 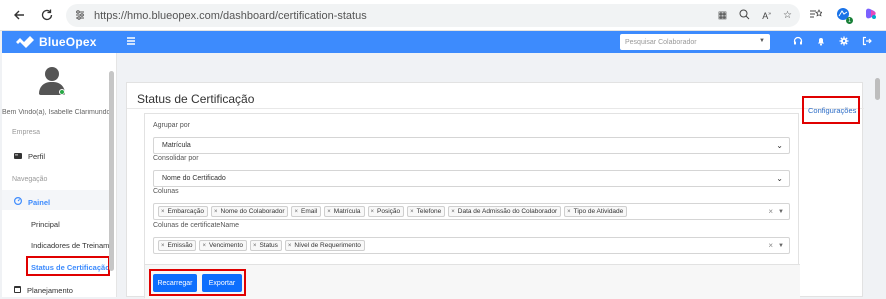 I want to click on search-collaborator-select: Pesquisar Colaborador ▼, so click(x=695, y=42).